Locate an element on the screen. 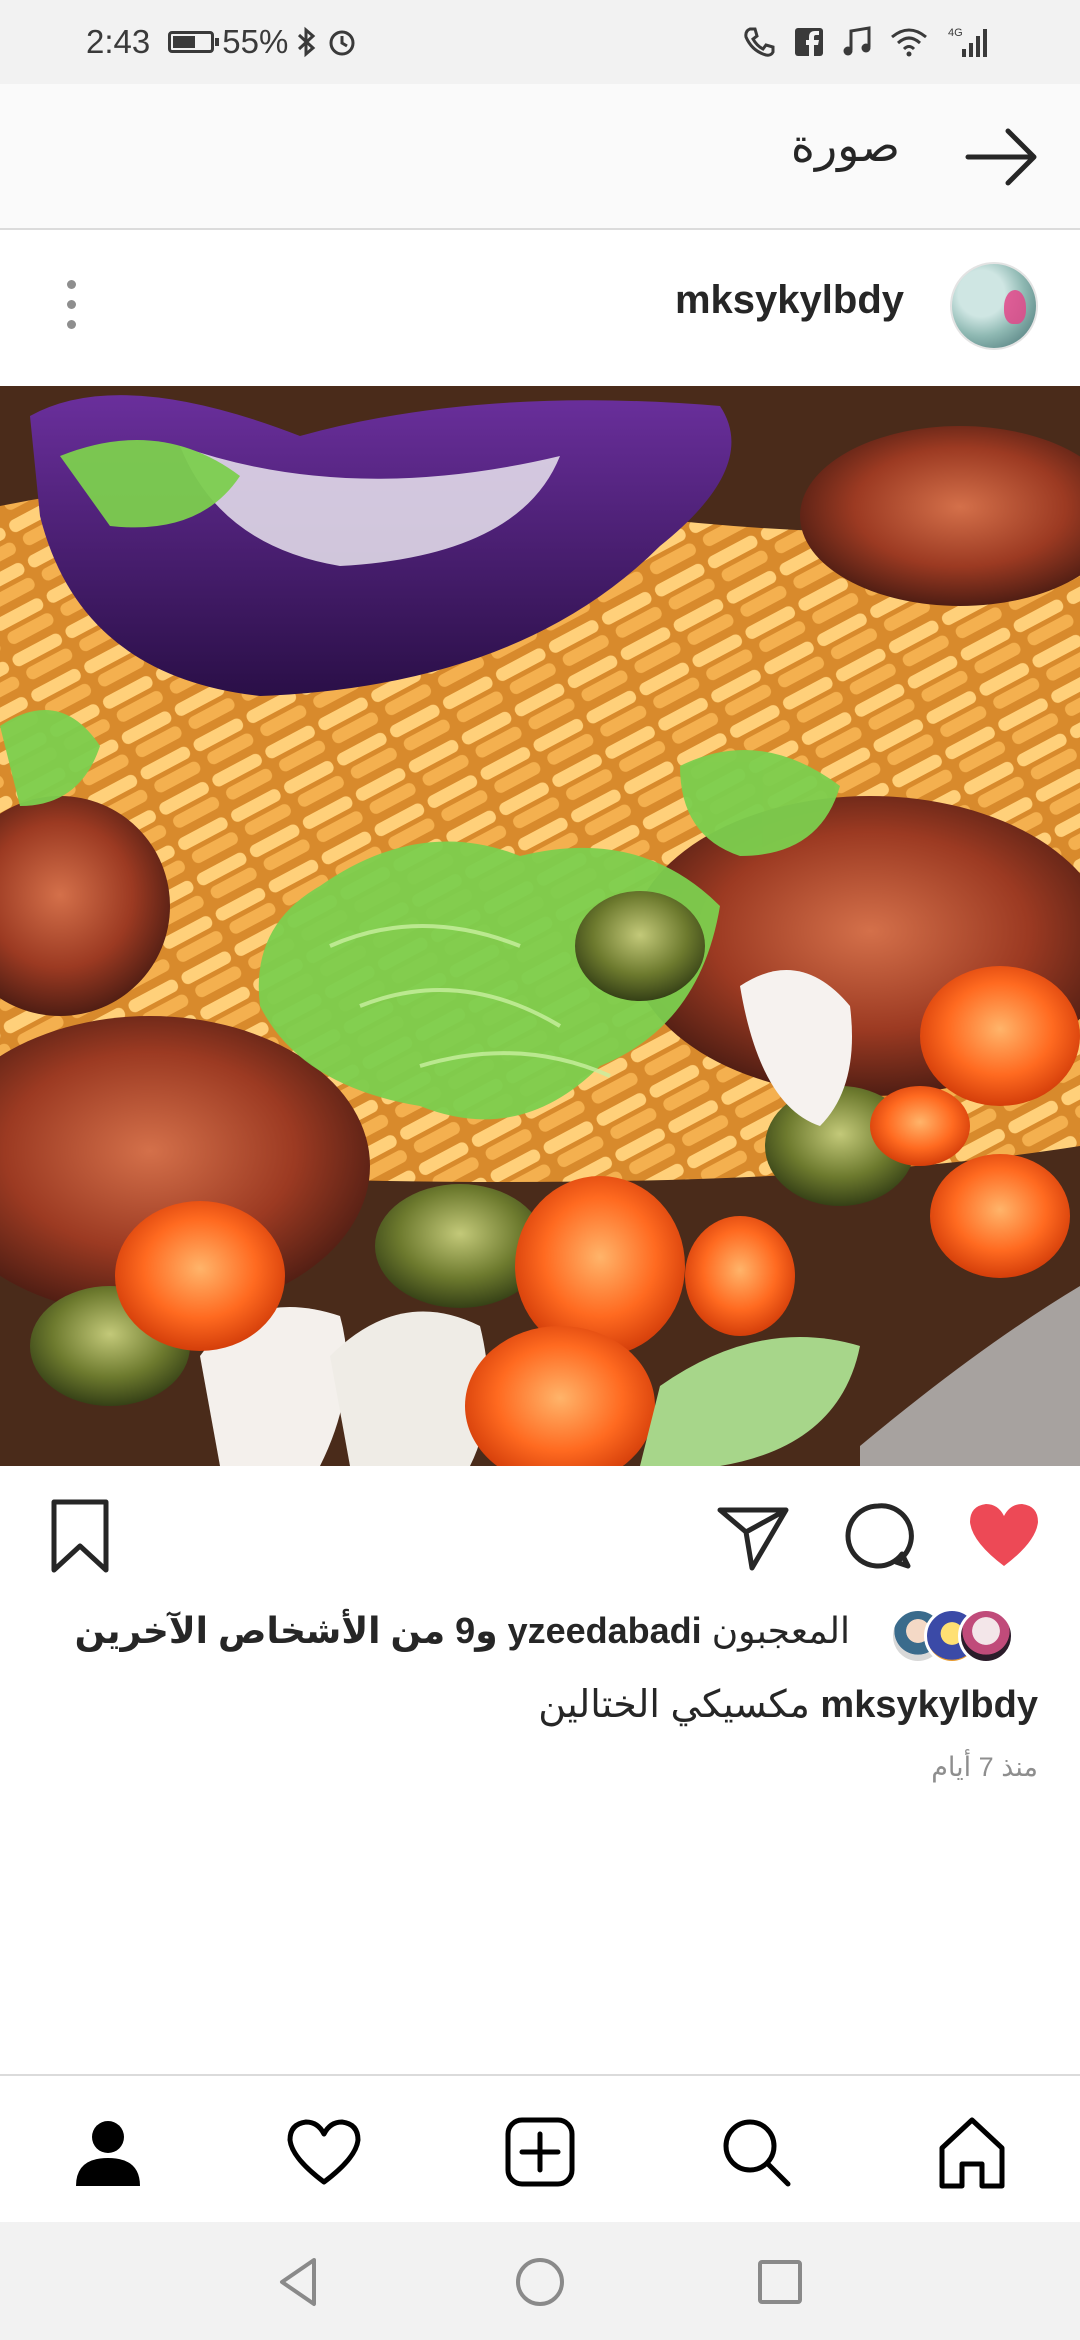 This screenshot has width=1080, height=2340. arrow-right-icon is located at coordinates (1002, 157).